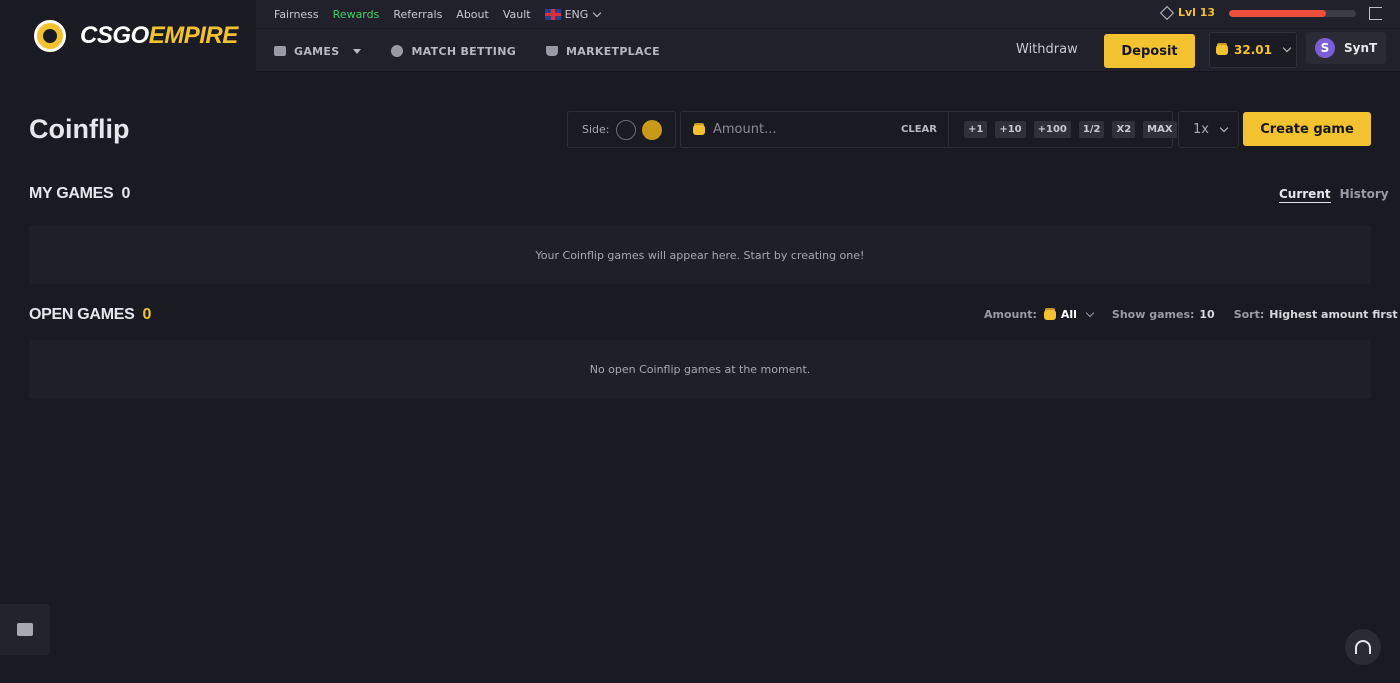 This screenshot has width=1400, height=683. I want to click on gamepad-icon, so click(280, 51).